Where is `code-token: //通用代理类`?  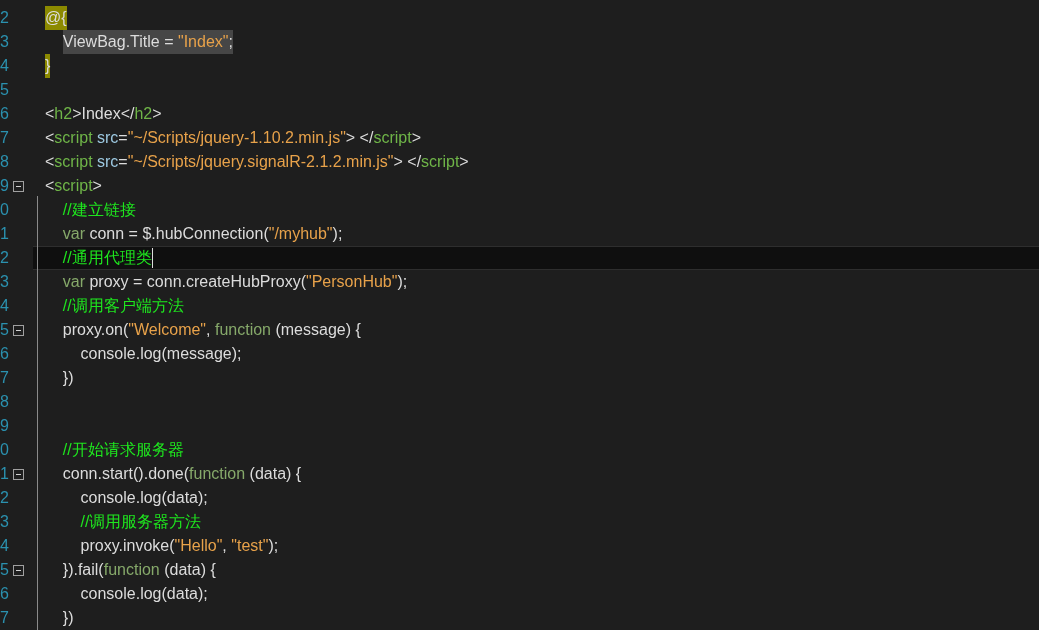 code-token: //通用代理类 is located at coordinates (107, 258).